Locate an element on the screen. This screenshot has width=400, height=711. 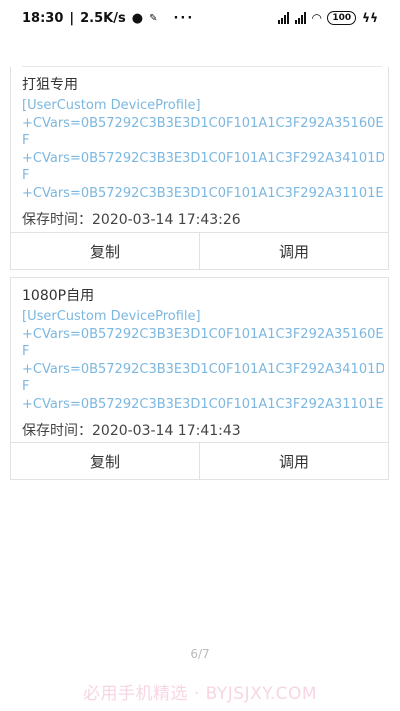
status-bar: 18:30 | 2.5K/s ● ✎ ··· ◠ 100 ϟϟ is located at coordinates (200, 18).